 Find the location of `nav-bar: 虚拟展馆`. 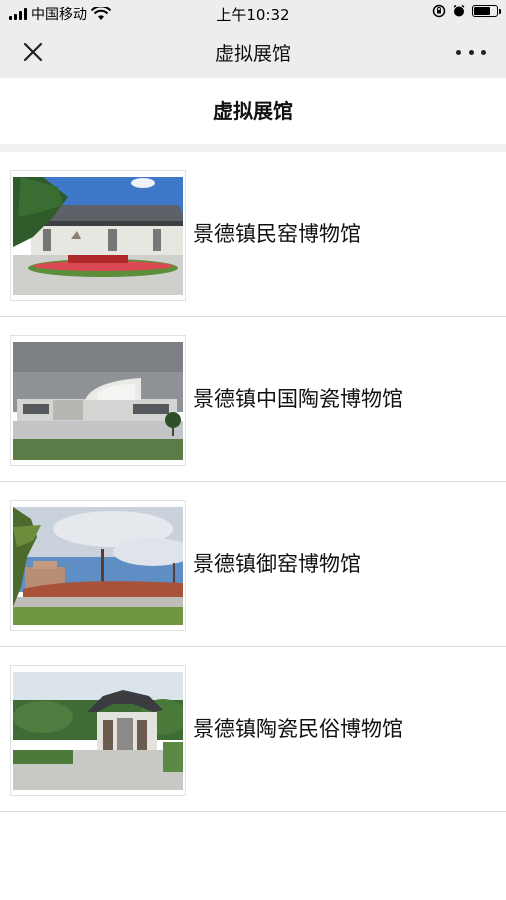

nav-bar: 虚拟展馆 is located at coordinates (253, 52).